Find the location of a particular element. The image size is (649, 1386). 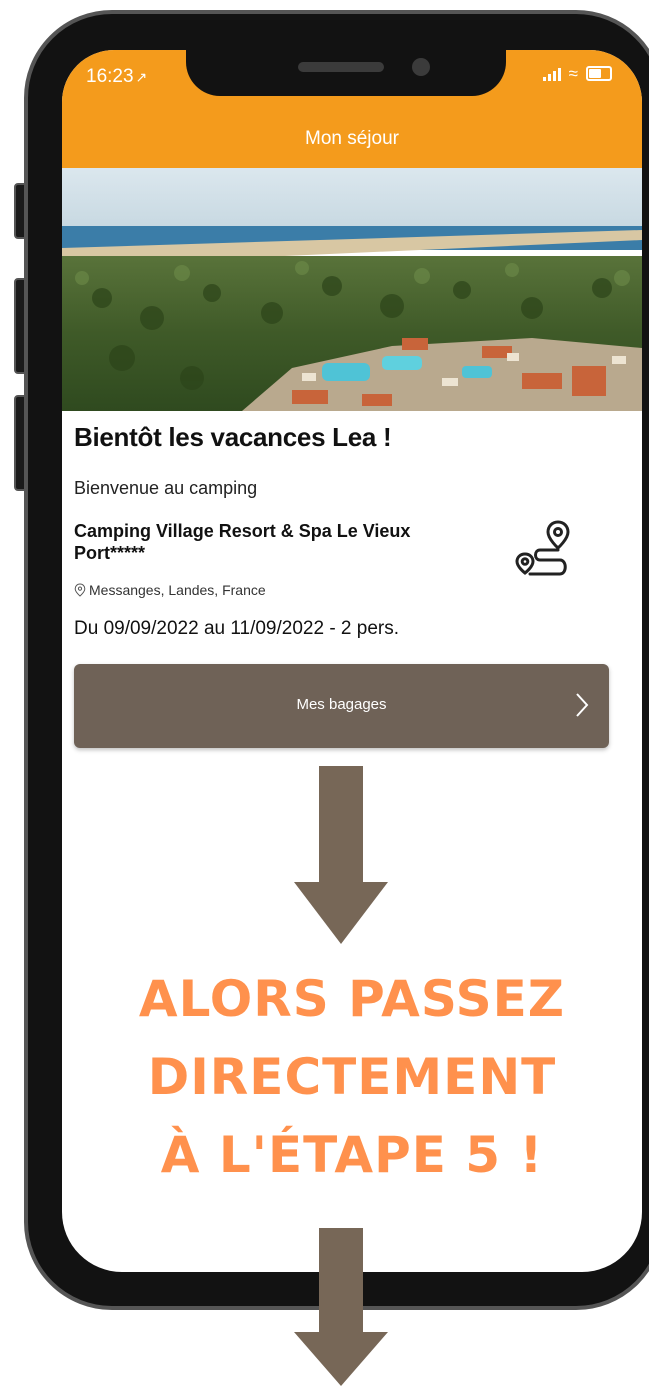

status-time-text: 16:23 is located at coordinates (110, 76).